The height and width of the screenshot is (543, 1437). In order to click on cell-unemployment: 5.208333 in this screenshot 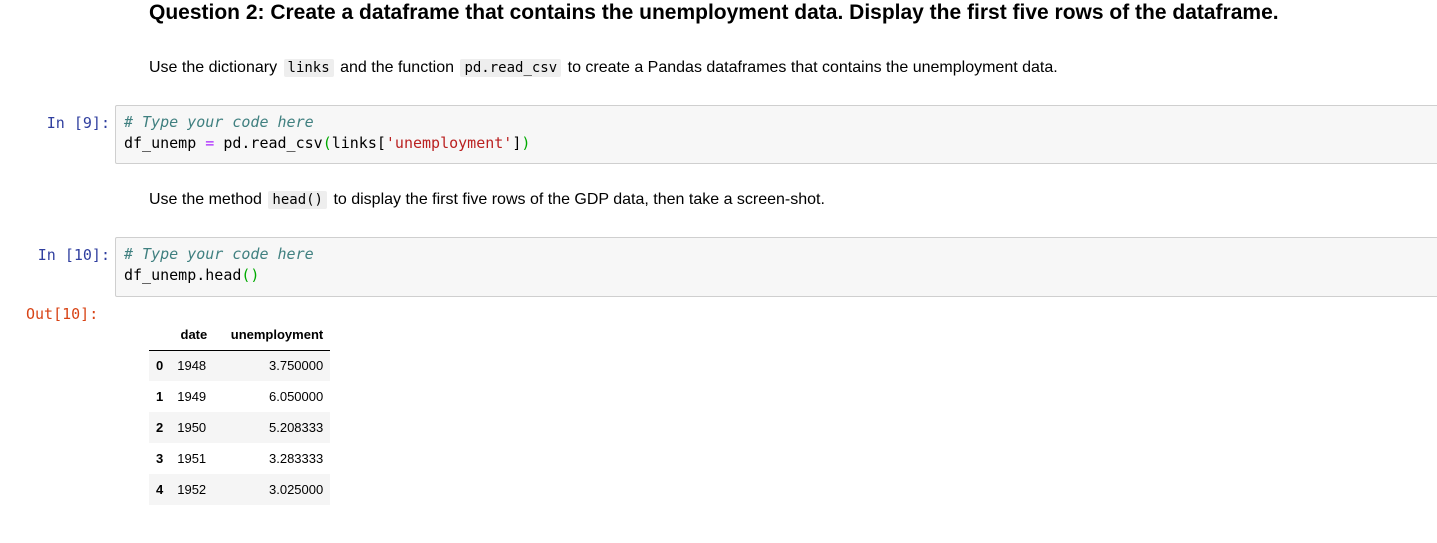, I will do `click(296, 427)`.